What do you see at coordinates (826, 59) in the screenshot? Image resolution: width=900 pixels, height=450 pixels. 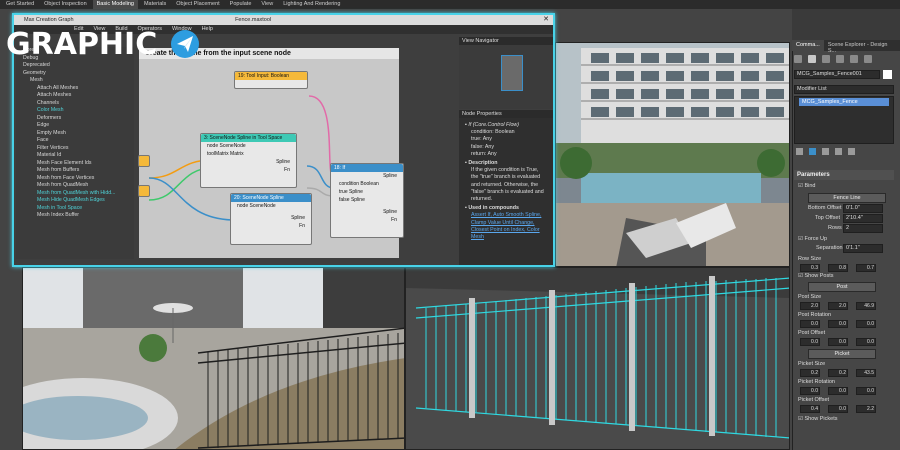 I see `hierarchy-icon` at bounding box center [826, 59].